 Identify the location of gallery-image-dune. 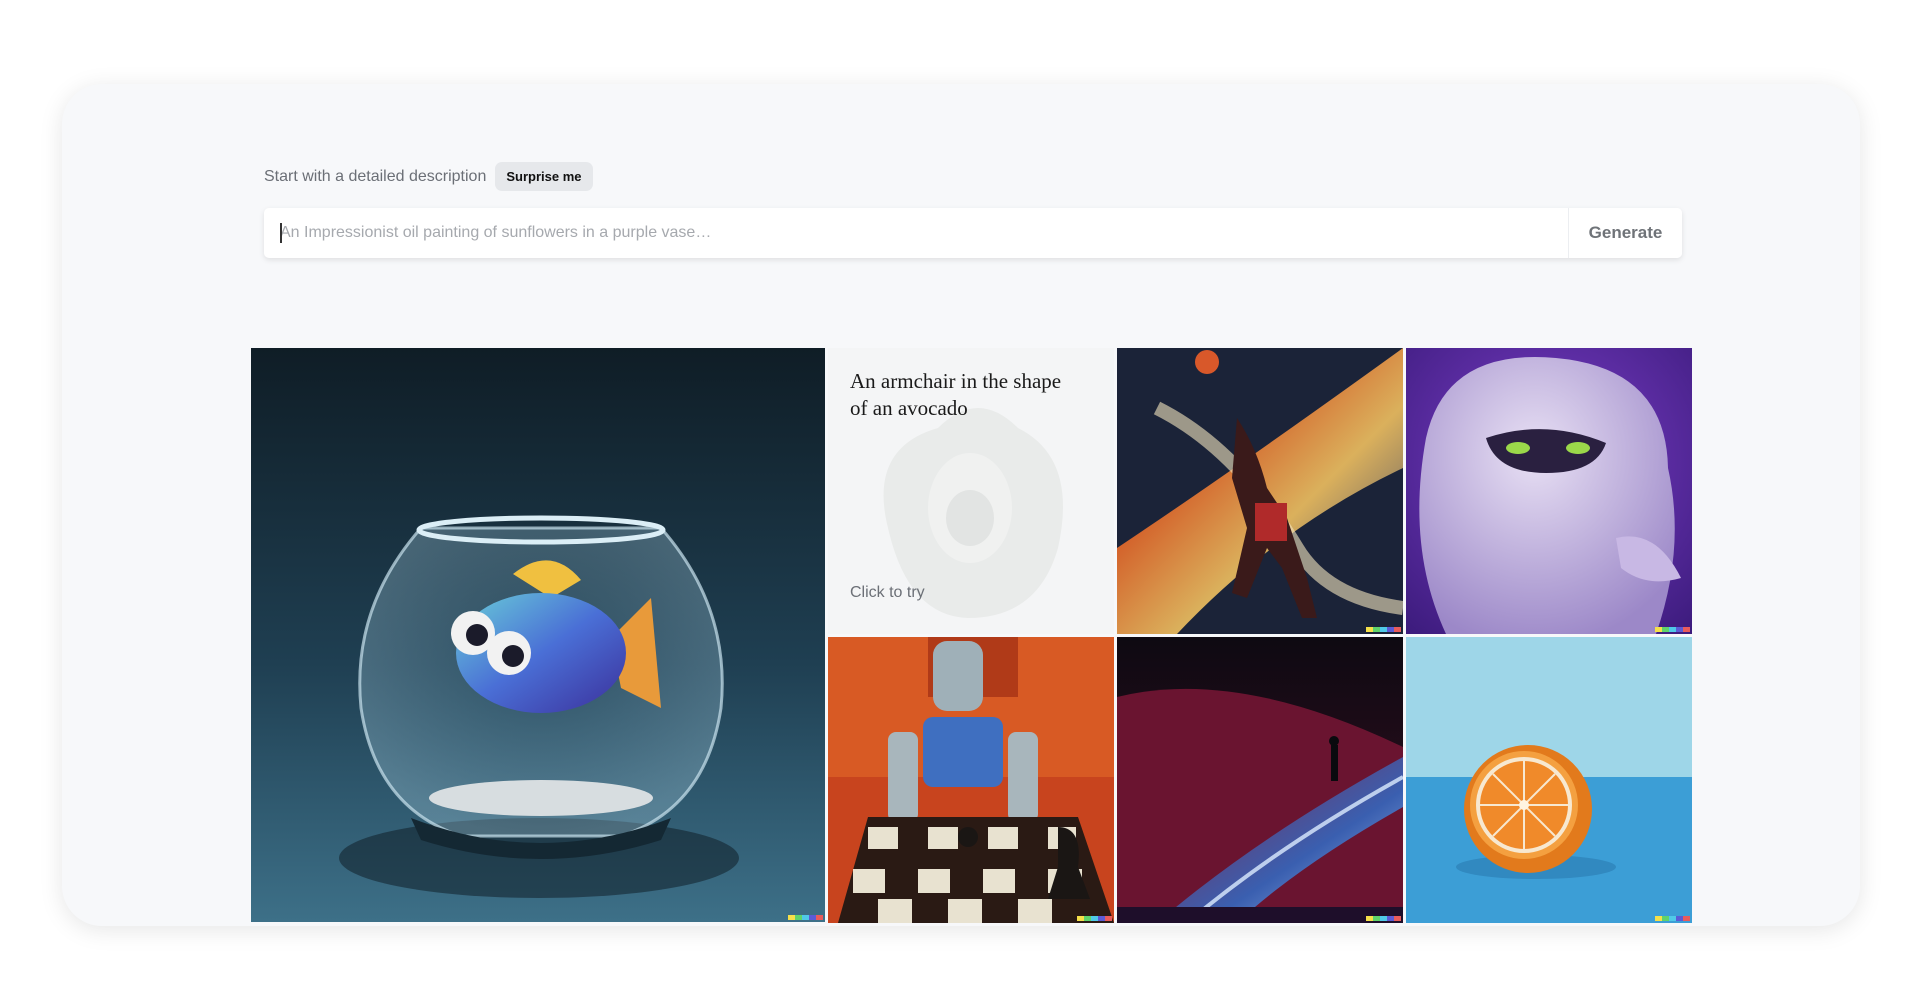
(1260, 780).